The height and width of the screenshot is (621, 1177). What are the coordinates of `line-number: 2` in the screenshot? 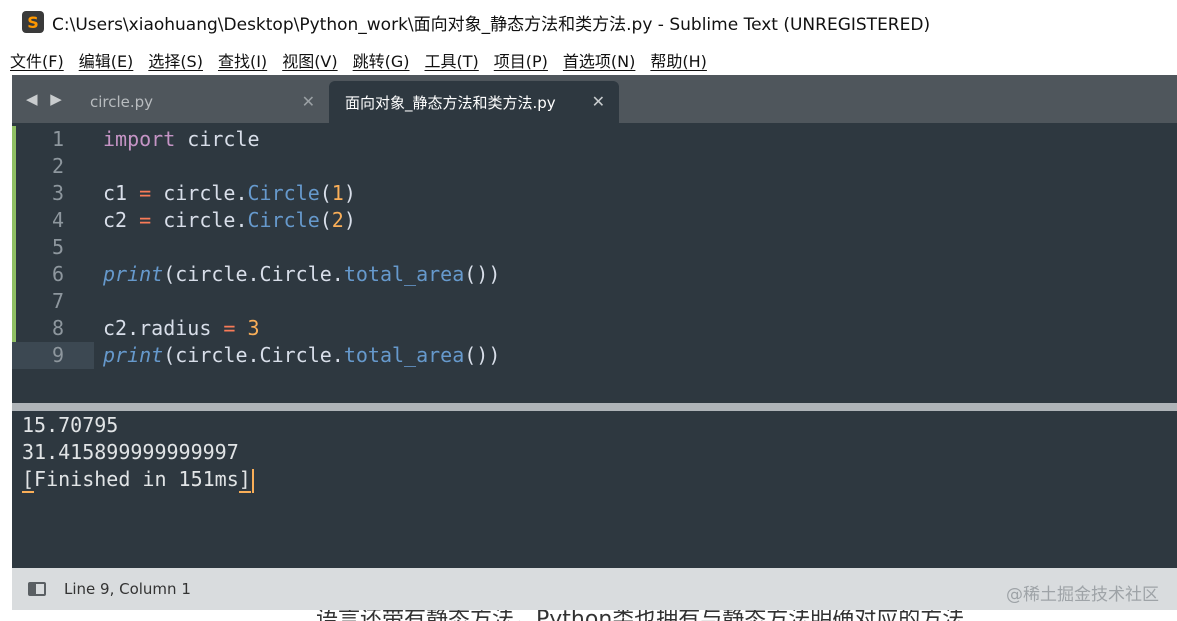 It's located at (57, 166).